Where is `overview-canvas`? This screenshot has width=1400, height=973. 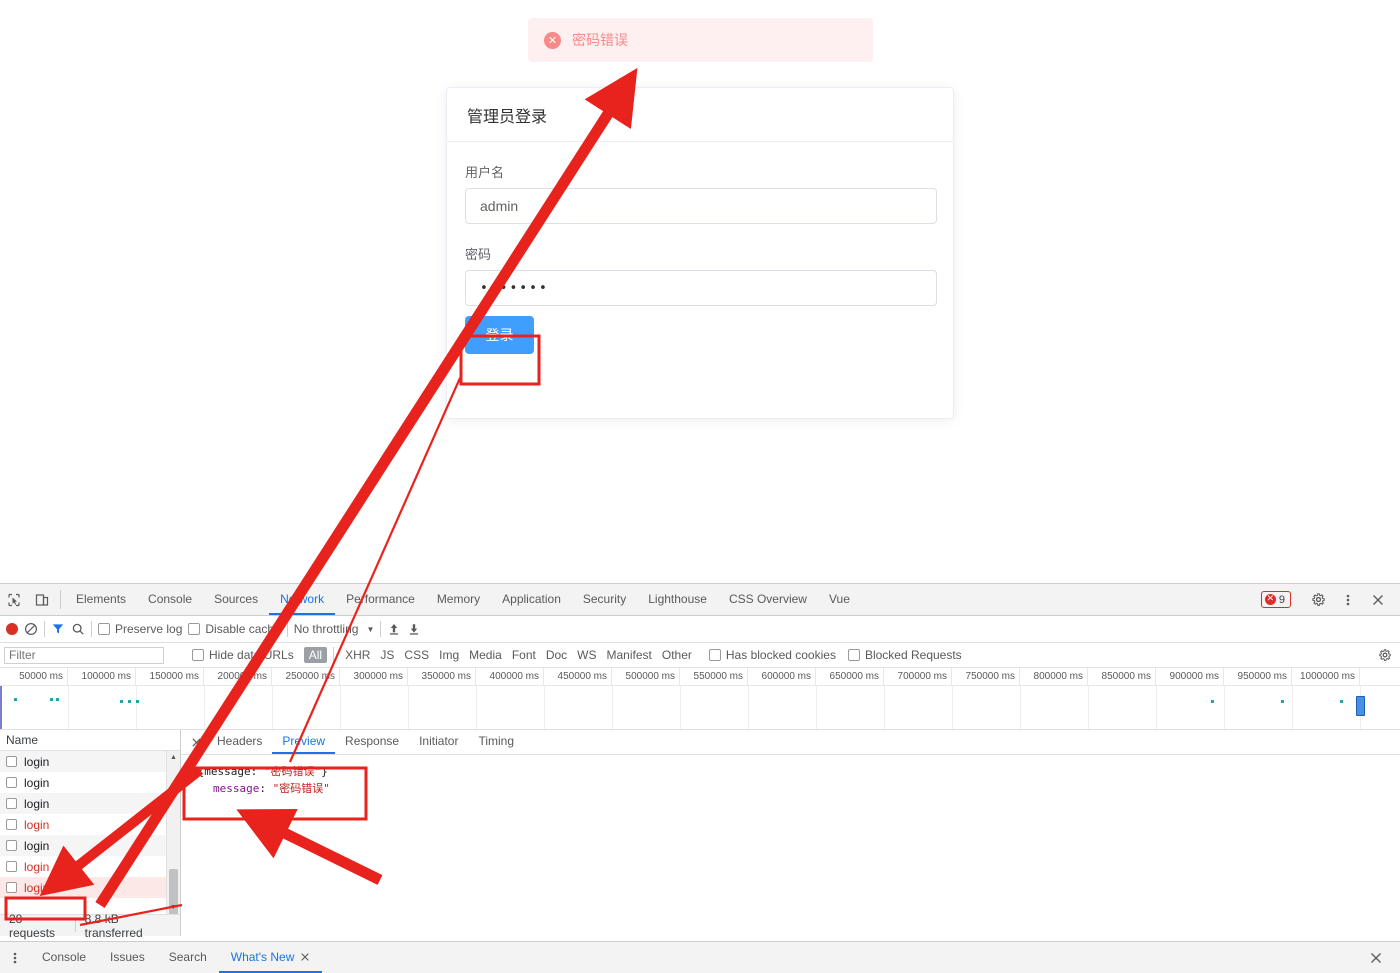
overview-canvas is located at coordinates (700, 707).